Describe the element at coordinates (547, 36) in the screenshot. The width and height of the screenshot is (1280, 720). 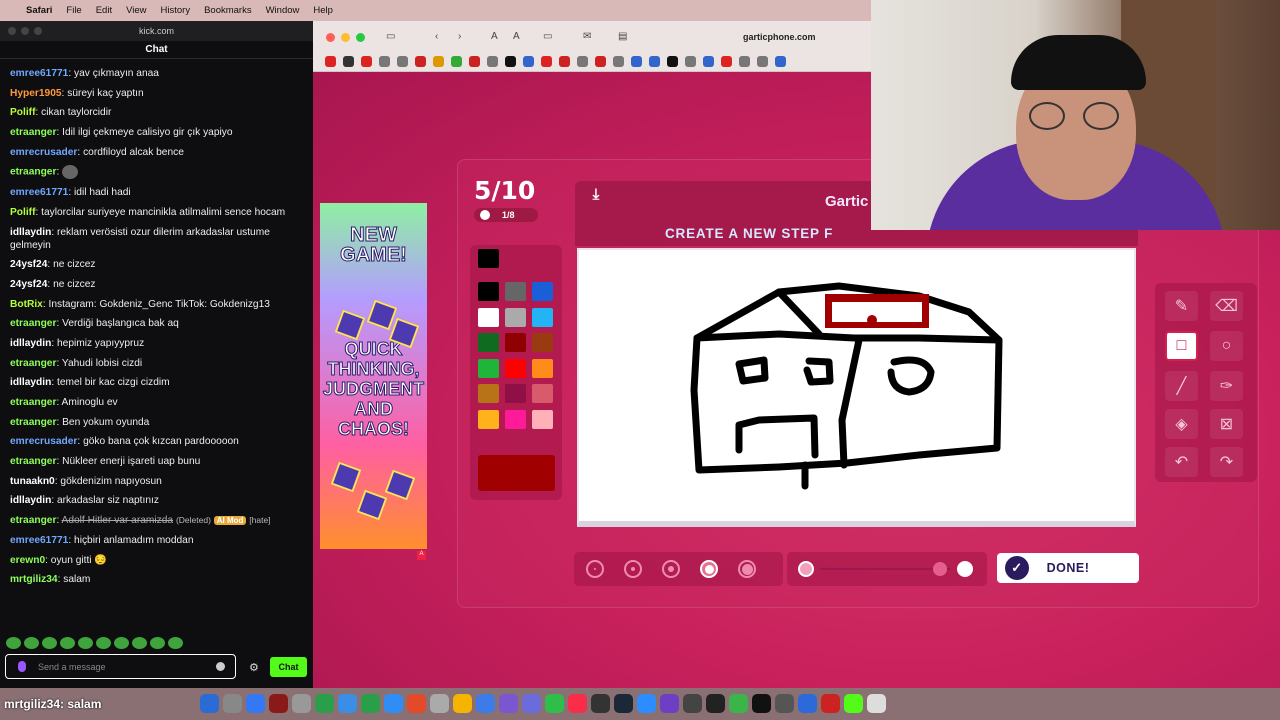
I see `extension-icon: ▭` at that location.